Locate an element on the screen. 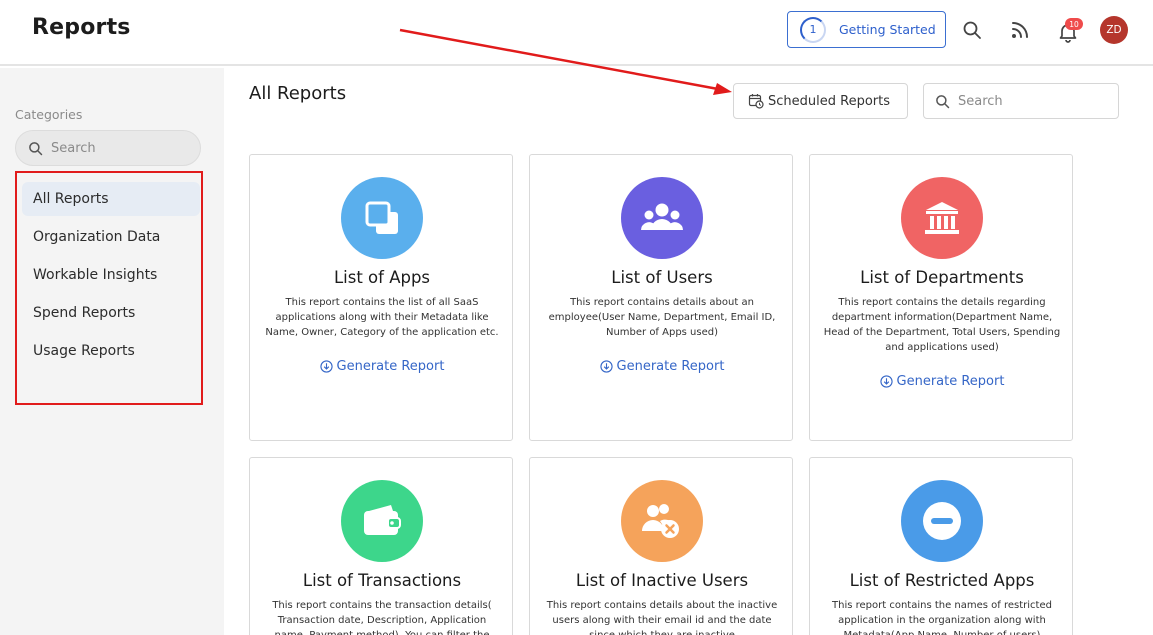 This screenshot has height=635, width=1153. sidebar-item-all-reports: All Reports is located at coordinates (111, 199).